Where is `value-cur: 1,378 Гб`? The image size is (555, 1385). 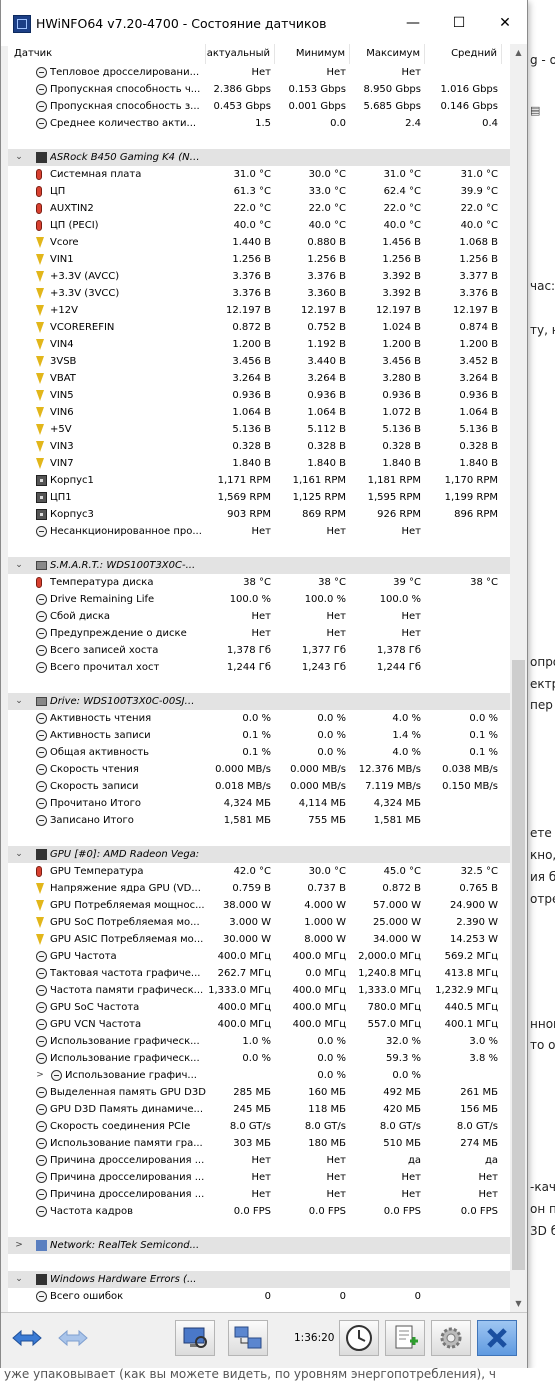 value-cur: 1,378 Гб is located at coordinates (248, 650).